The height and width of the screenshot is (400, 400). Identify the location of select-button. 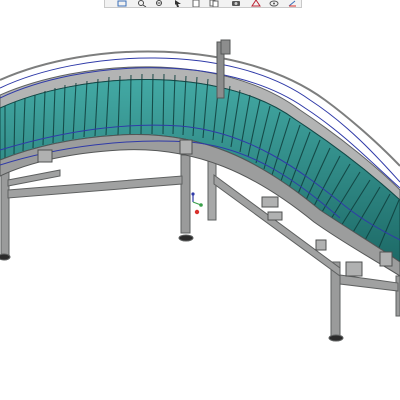
(178, 3).